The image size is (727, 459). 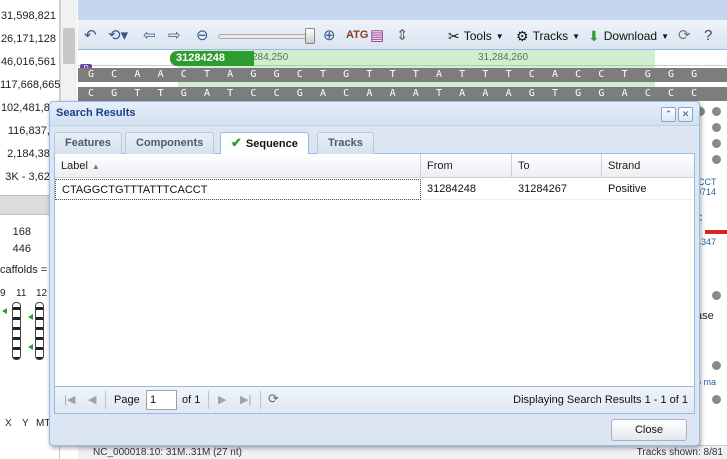 I want to click on pan-right-icon: ⇨, so click(x=174, y=35).